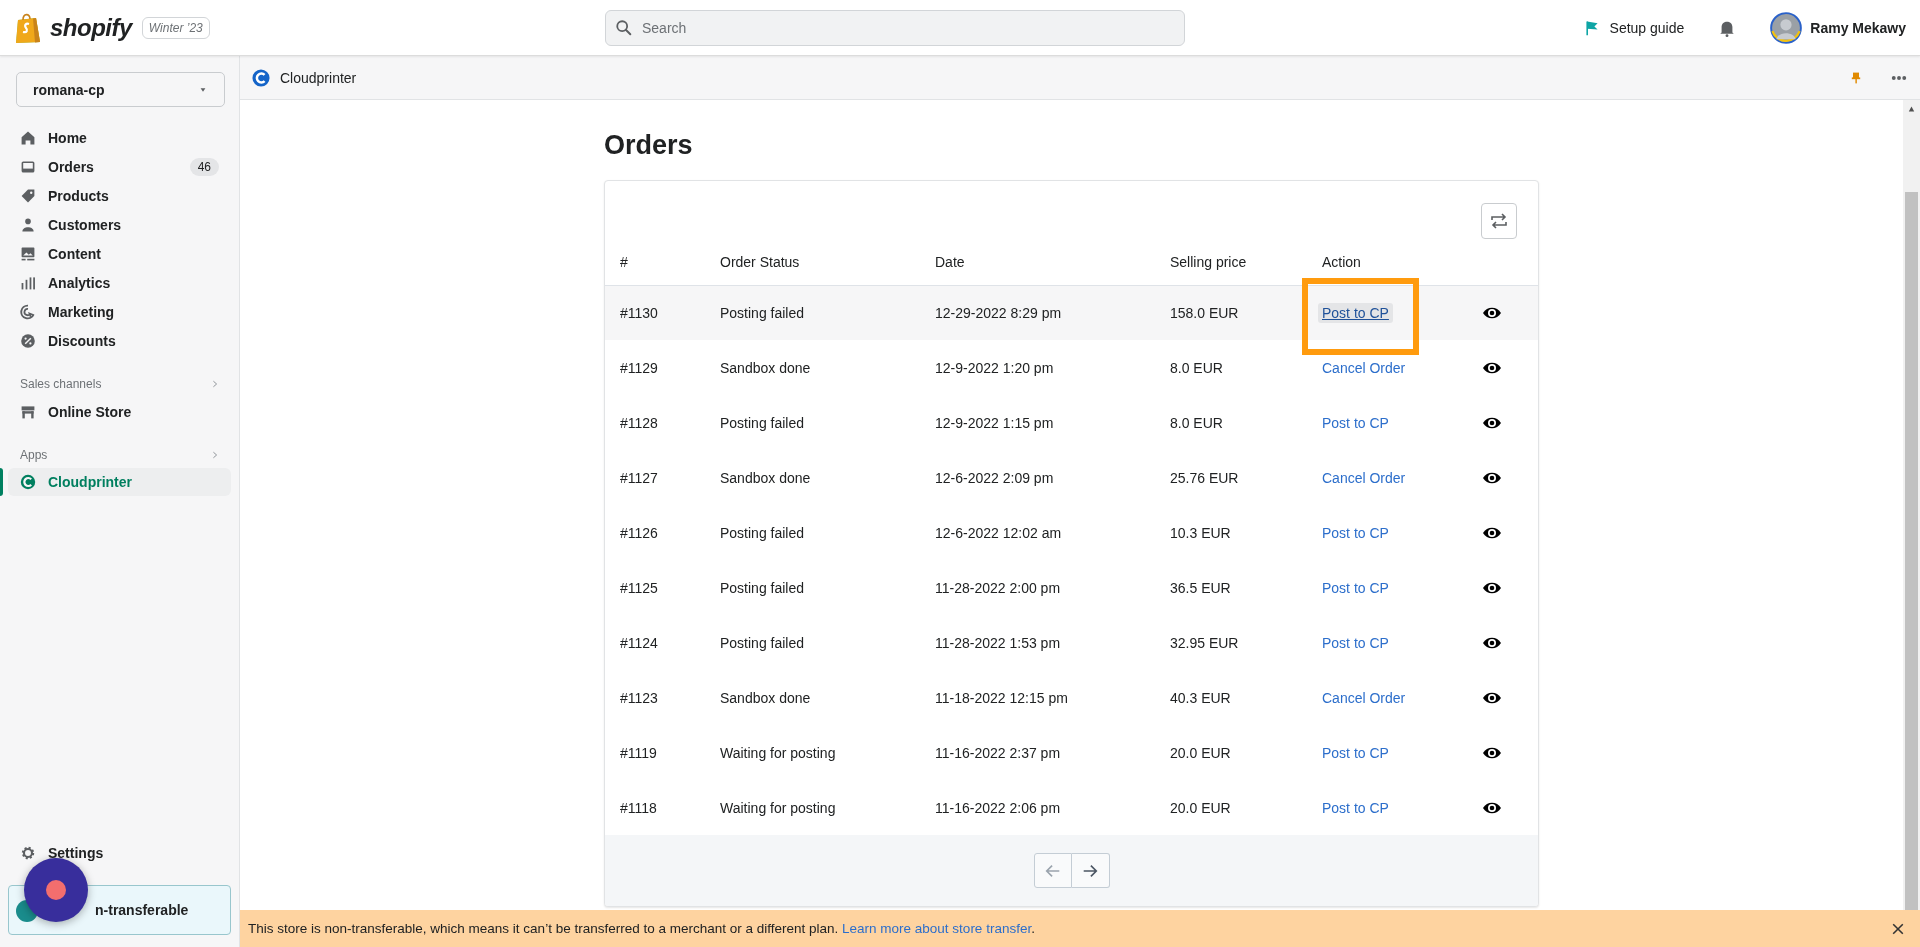 The height and width of the screenshot is (947, 1920). Describe the element at coordinates (895, 27) in the screenshot. I see `search-field: Search` at that location.